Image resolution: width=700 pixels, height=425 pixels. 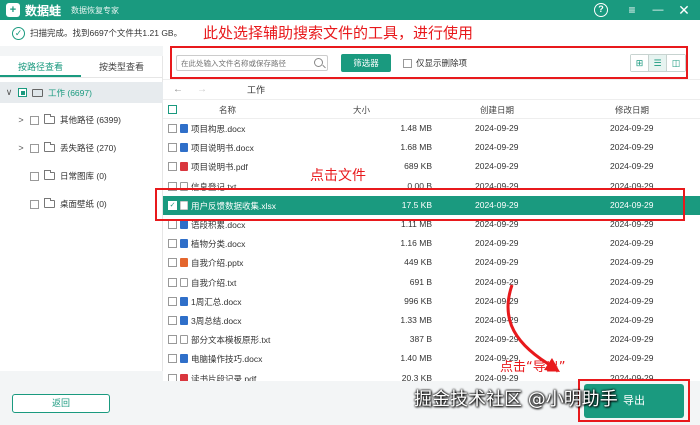 What do you see at coordinates (227, 359) in the screenshot?
I see `file-name: 电脑操作技巧.docx` at bounding box center [227, 359].